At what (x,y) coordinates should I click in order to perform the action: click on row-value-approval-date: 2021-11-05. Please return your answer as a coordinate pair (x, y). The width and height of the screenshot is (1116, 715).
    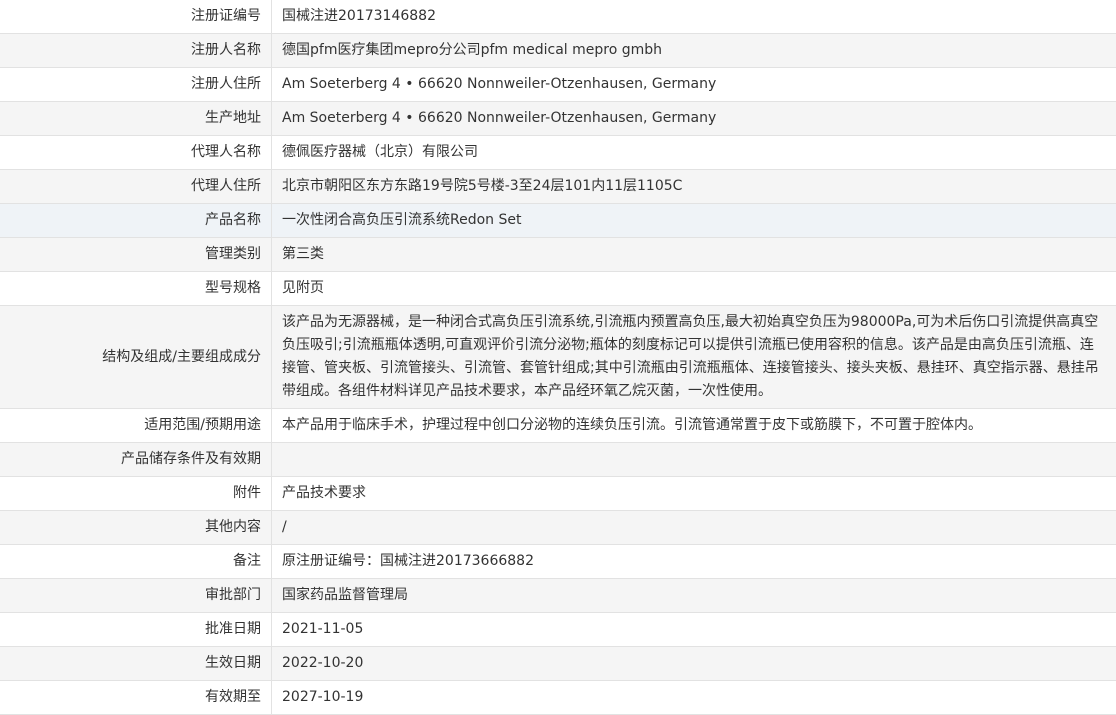
    Looking at the image, I should click on (694, 630).